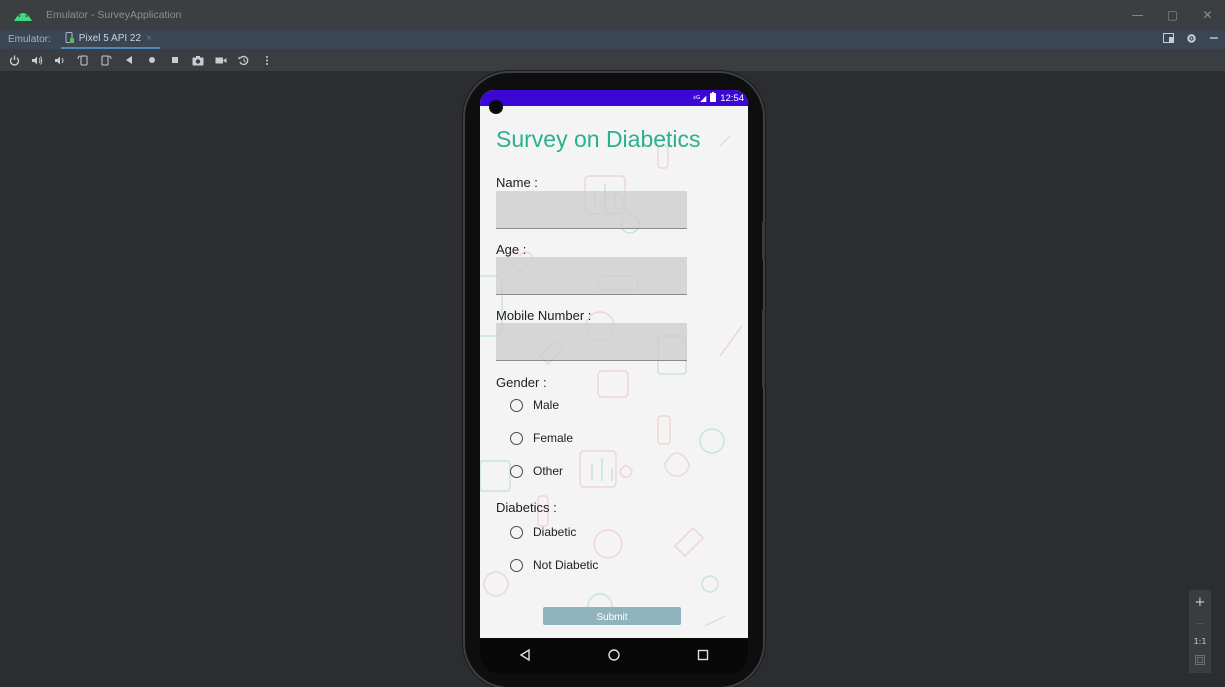 Image resolution: width=1225 pixels, height=687 pixels. I want to click on tab-label-pixel: Pixel 5 API 22, so click(110, 38).